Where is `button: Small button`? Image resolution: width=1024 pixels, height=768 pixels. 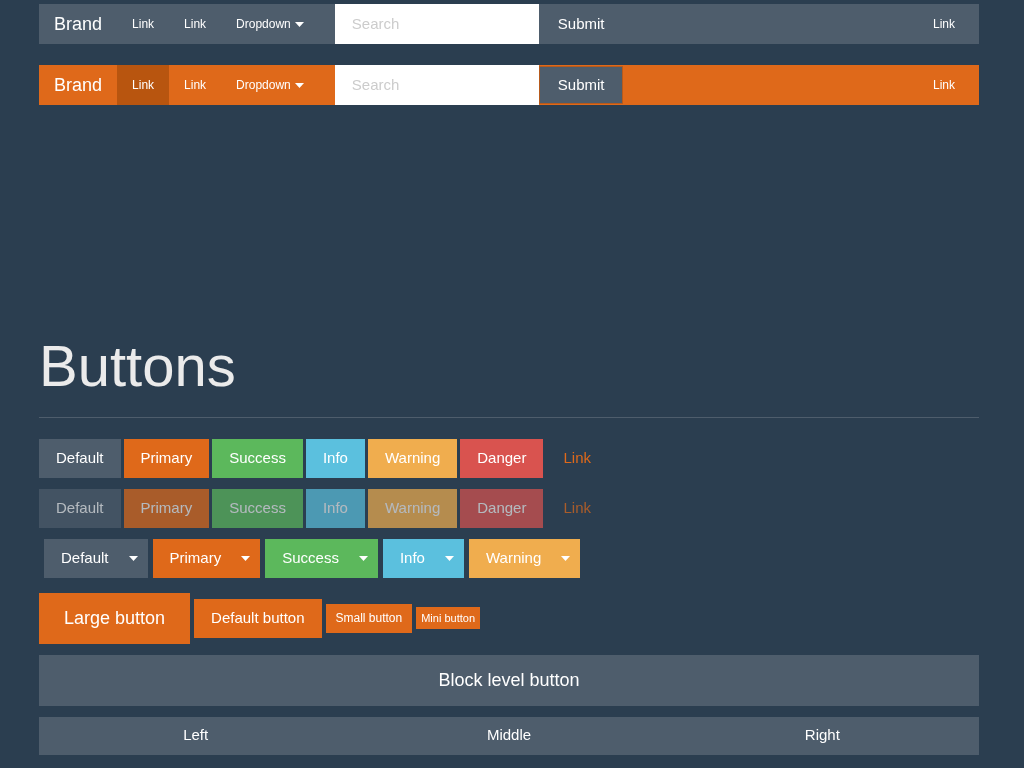 button: Small button is located at coordinates (369, 618).